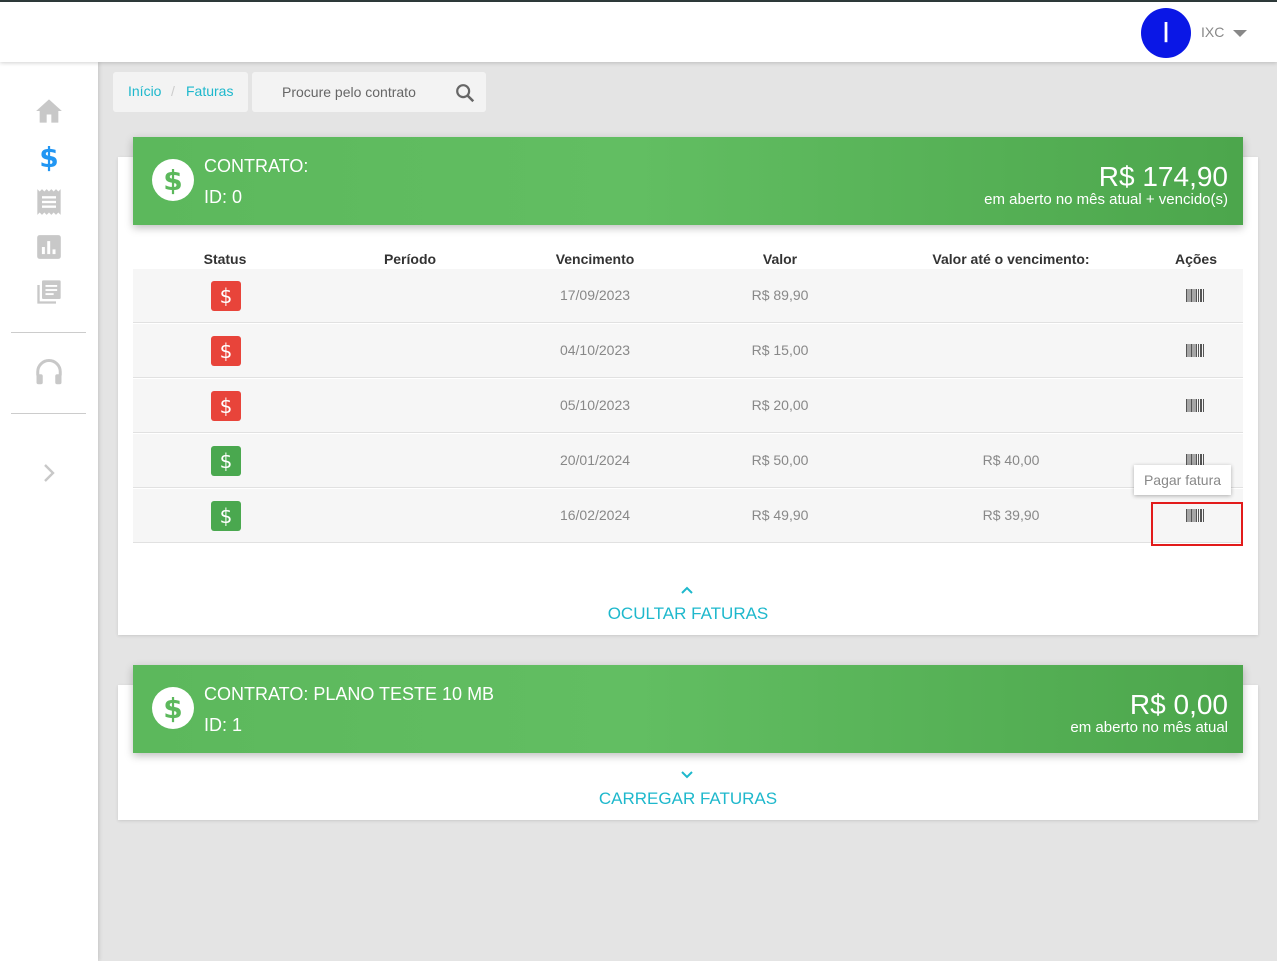  What do you see at coordinates (352, 92) in the screenshot?
I see `search-input` at bounding box center [352, 92].